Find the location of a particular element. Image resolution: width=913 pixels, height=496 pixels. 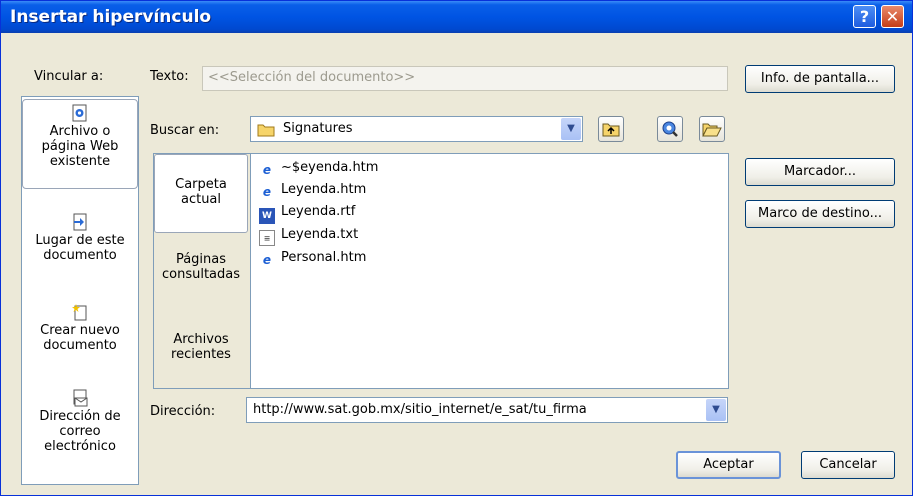

up-one-folder-button is located at coordinates (611, 129).